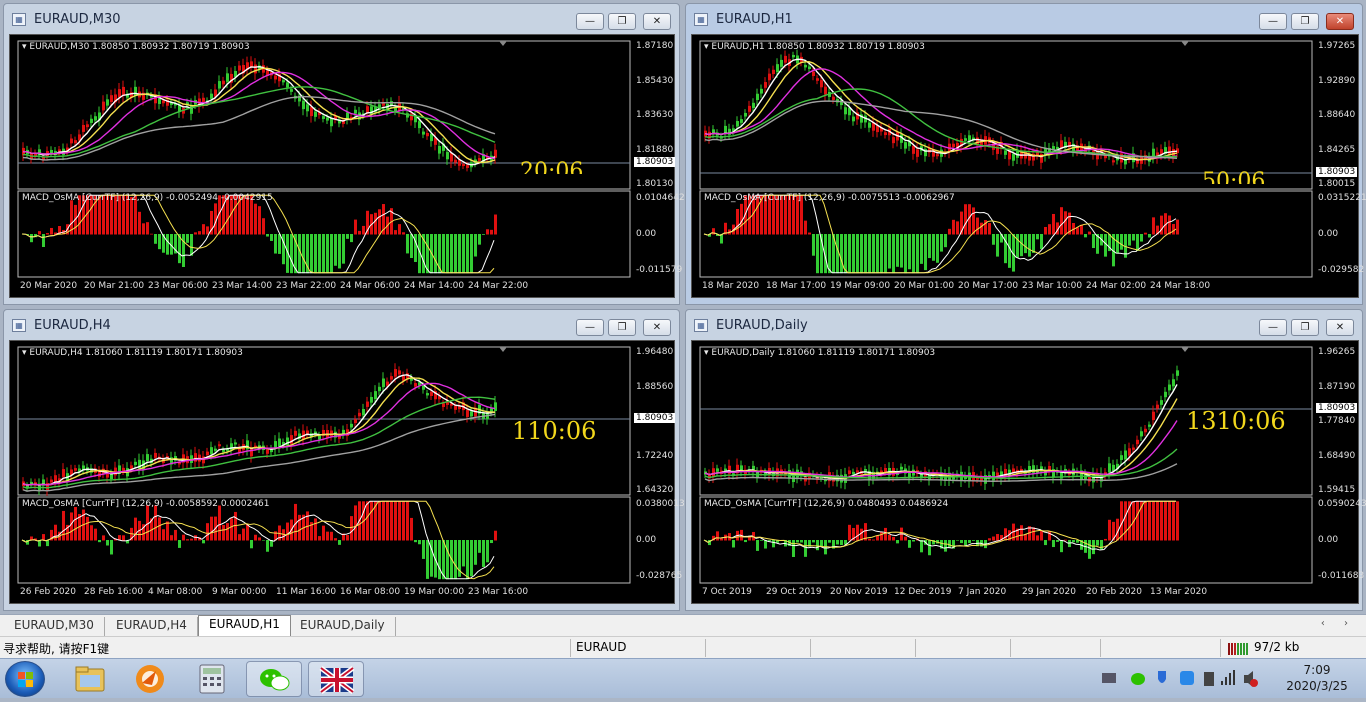 This screenshot has width=1366, height=702. What do you see at coordinates (341, 19) in the screenshot?
I see `window-titlebar: ▦ EURAUD,M30 — ❐ ✕` at bounding box center [341, 19].